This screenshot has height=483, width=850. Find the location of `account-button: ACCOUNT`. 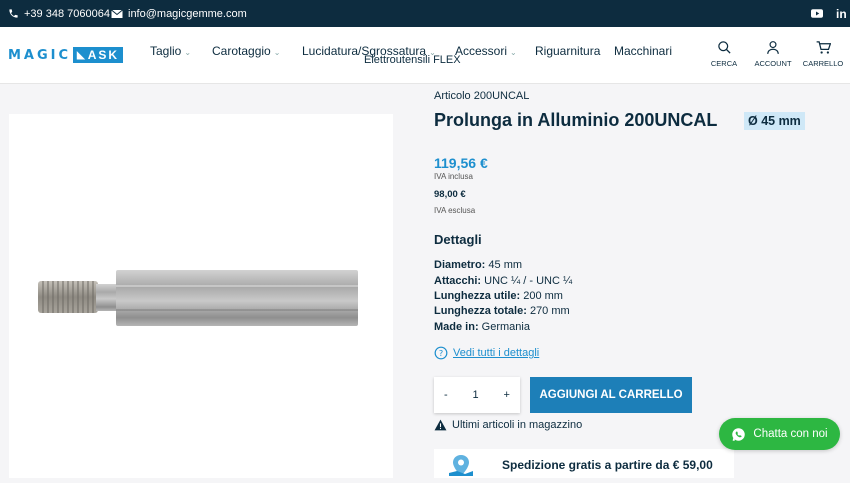

account-button: ACCOUNT is located at coordinates (773, 54).